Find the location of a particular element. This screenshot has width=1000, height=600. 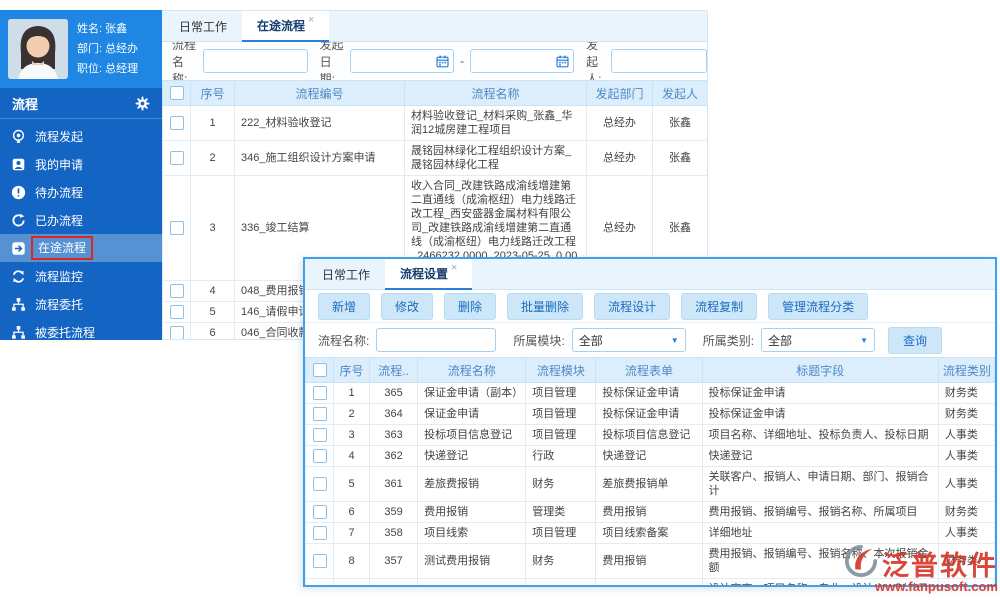

cell-code: 346_施工组织设计方案申请 is located at coordinates (319, 158).